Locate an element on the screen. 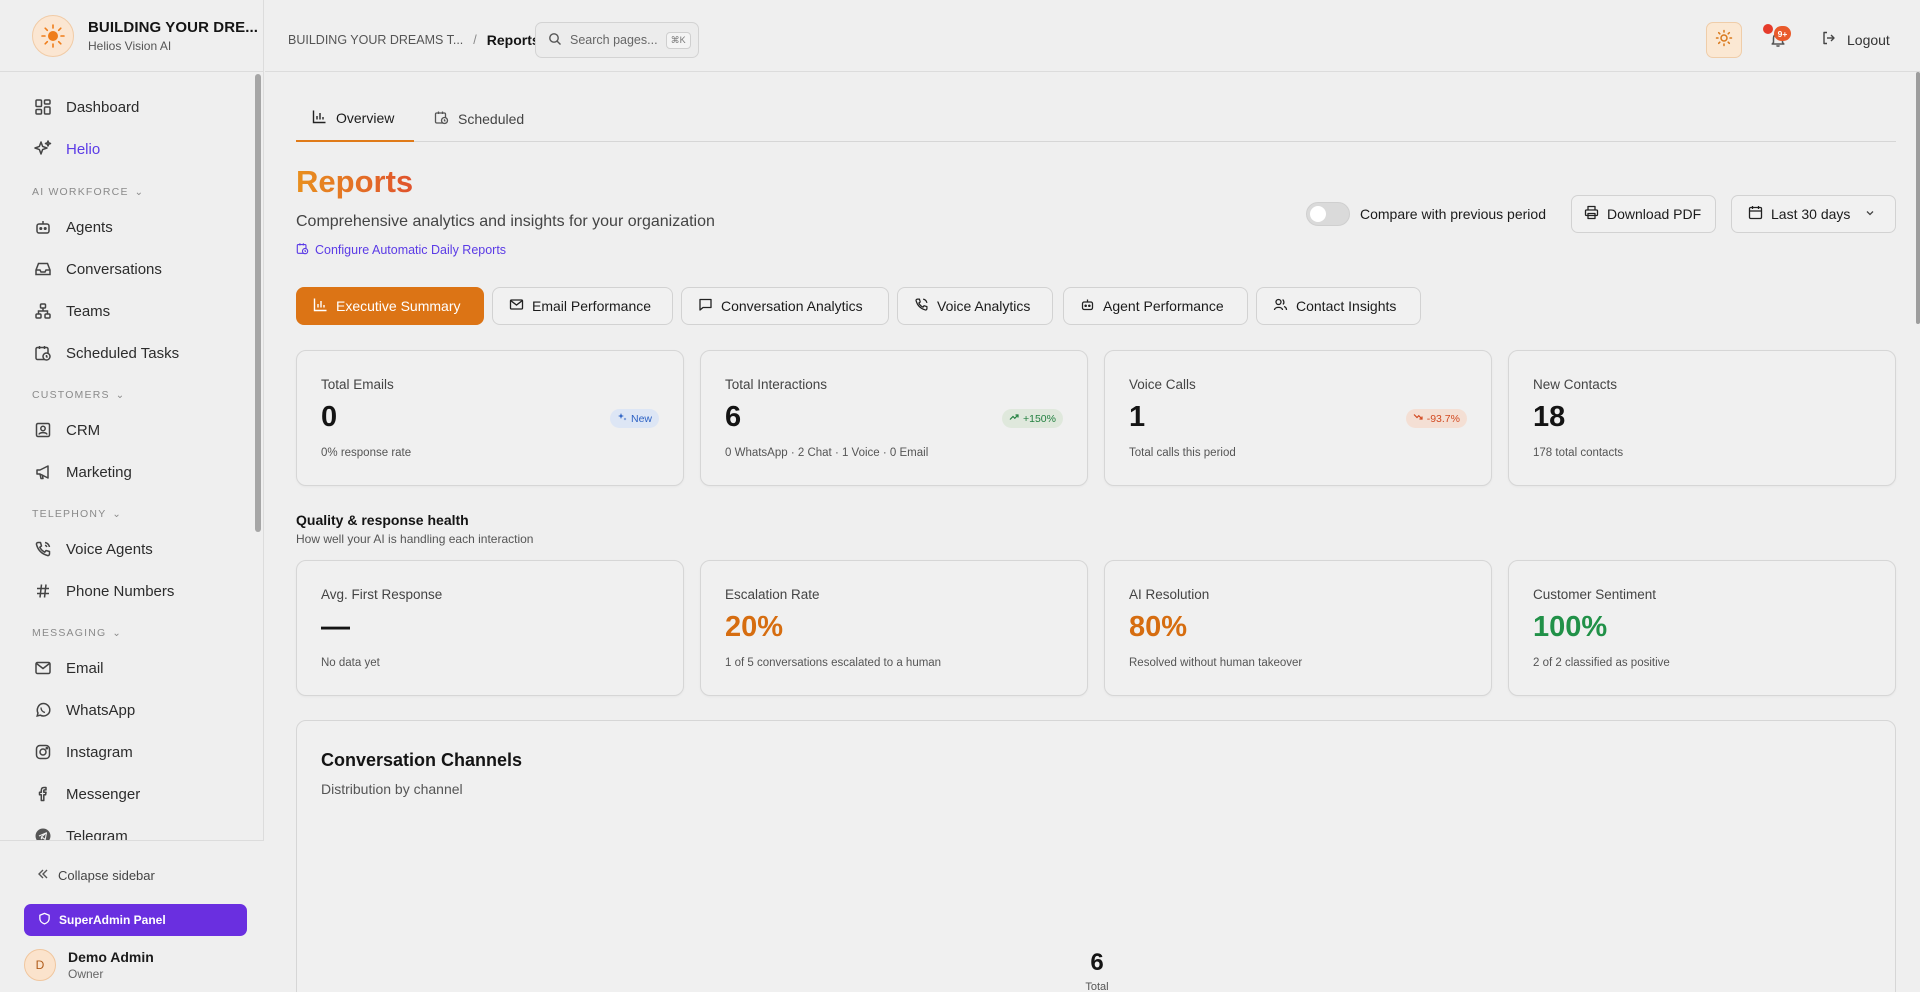  status-badge: New is located at coordinates (634, 418).